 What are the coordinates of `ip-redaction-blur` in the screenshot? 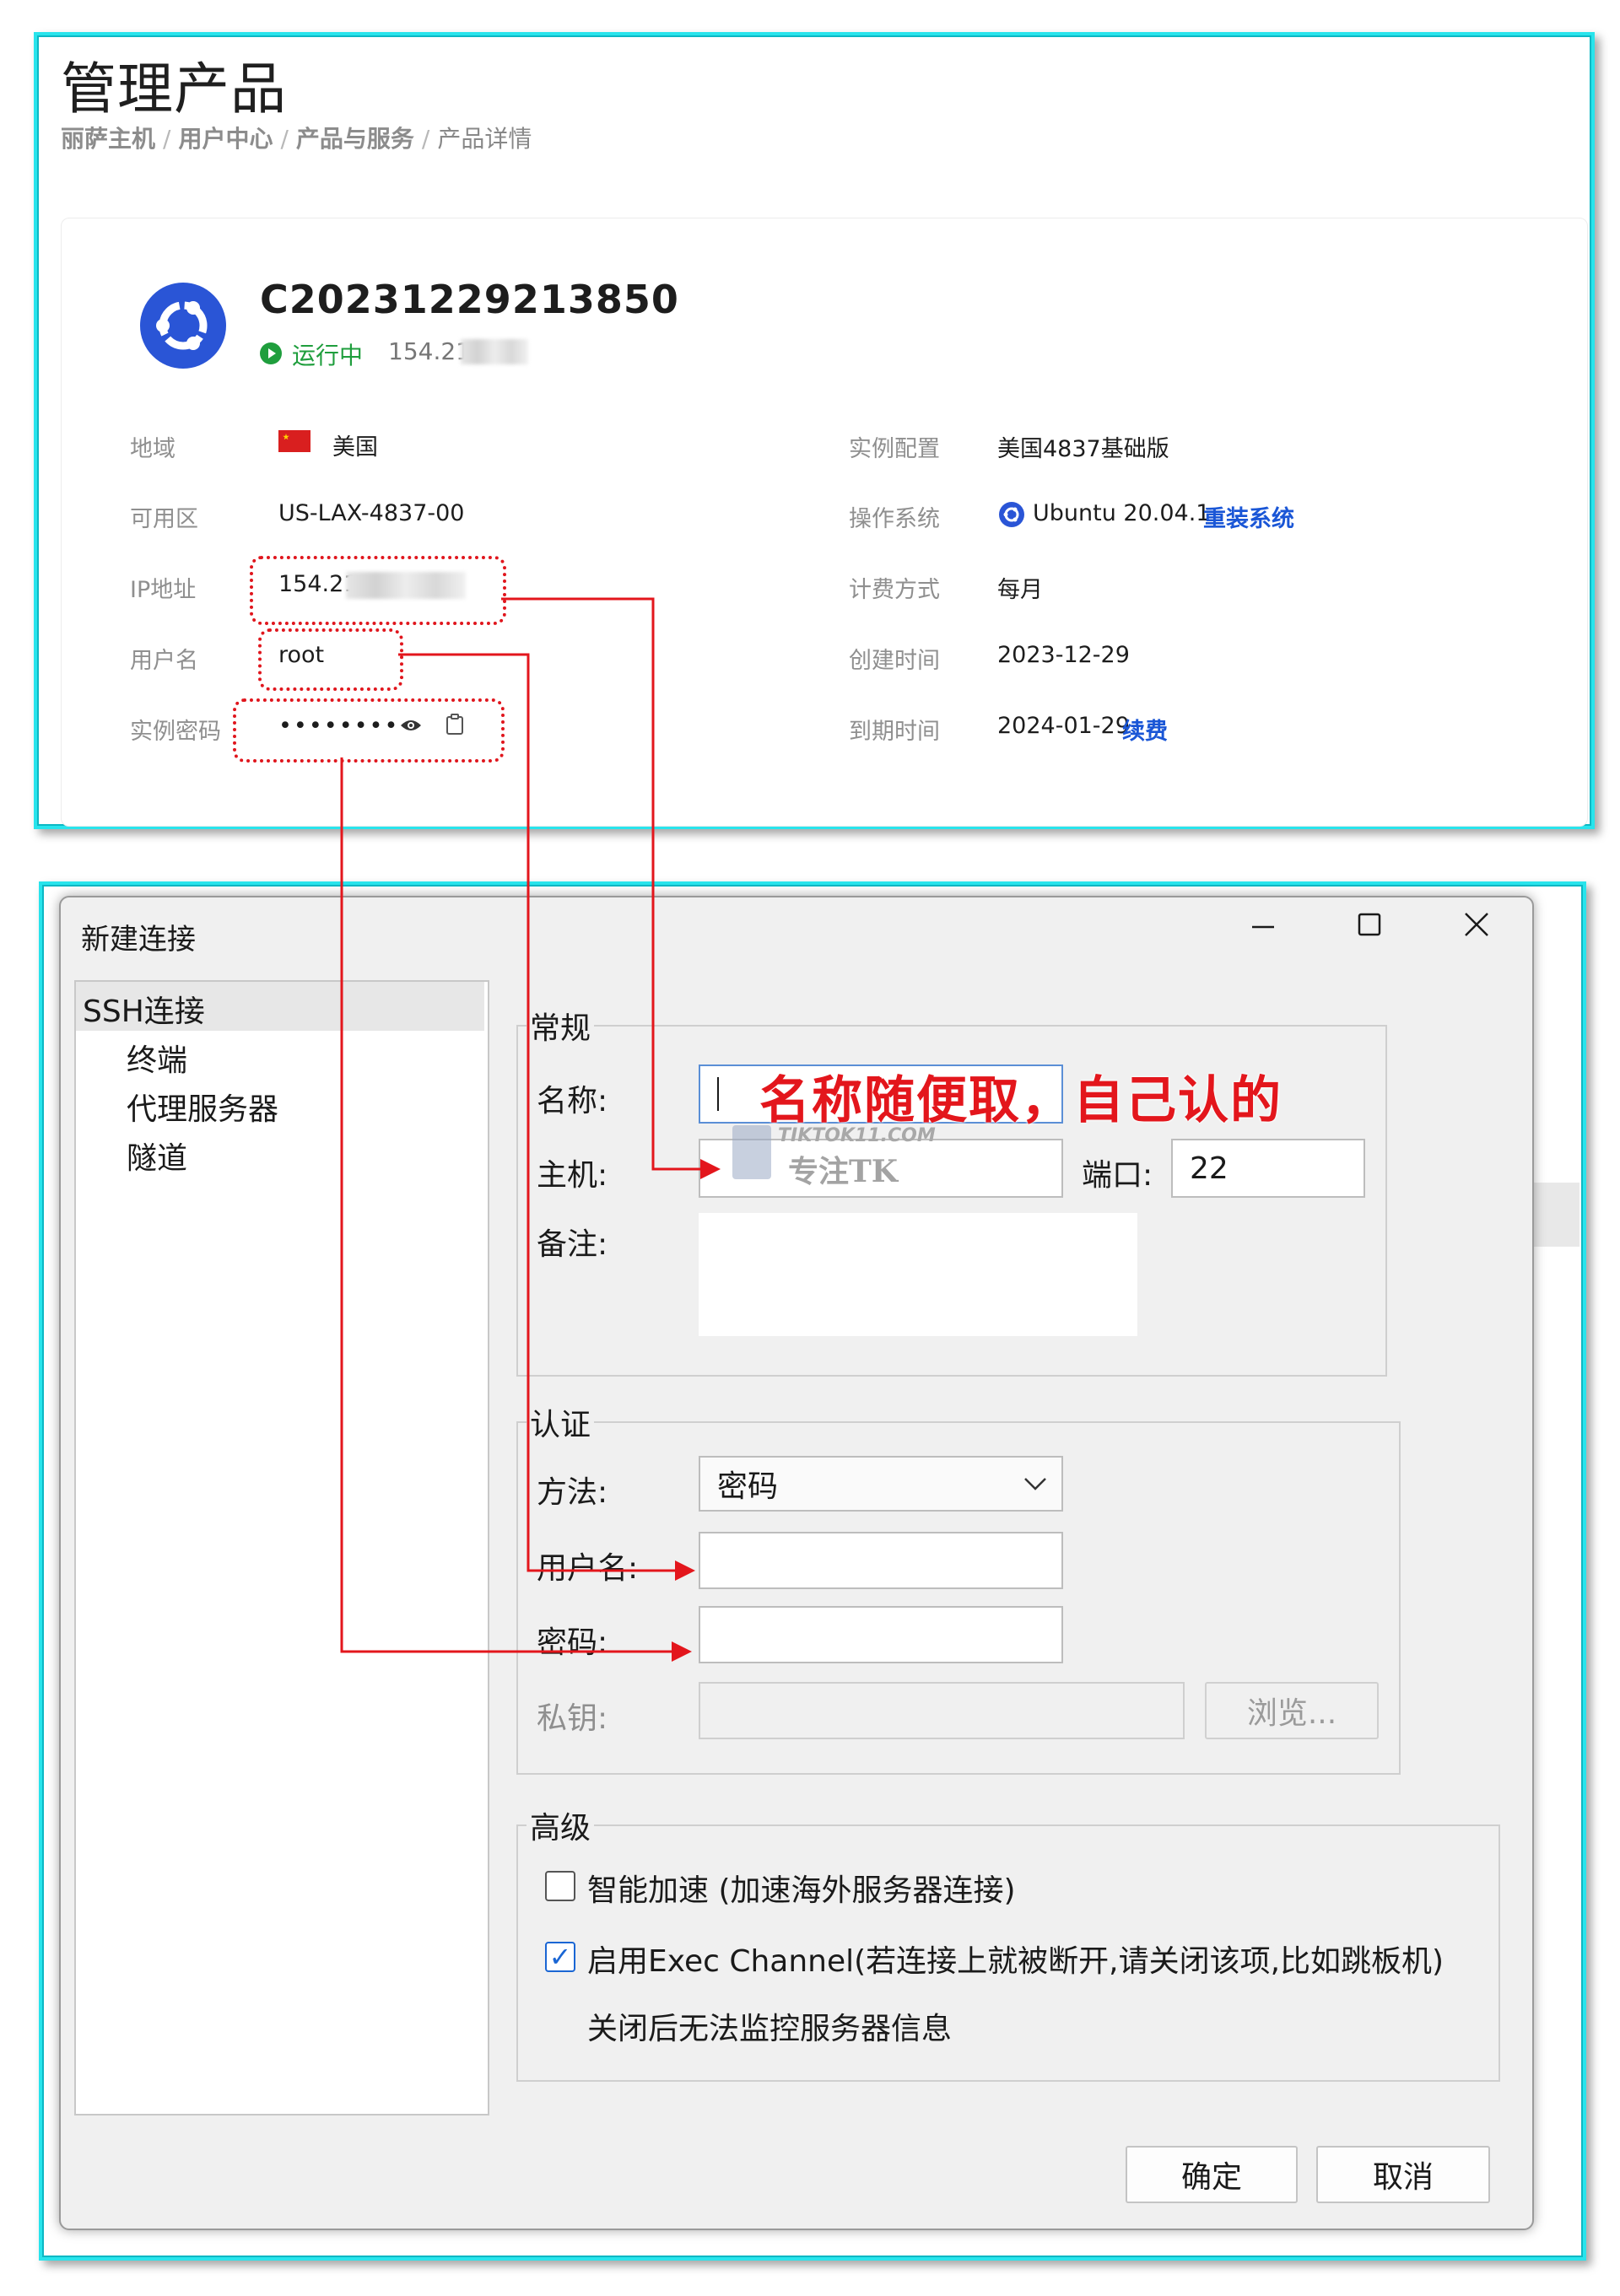 It's located at (494, 351).